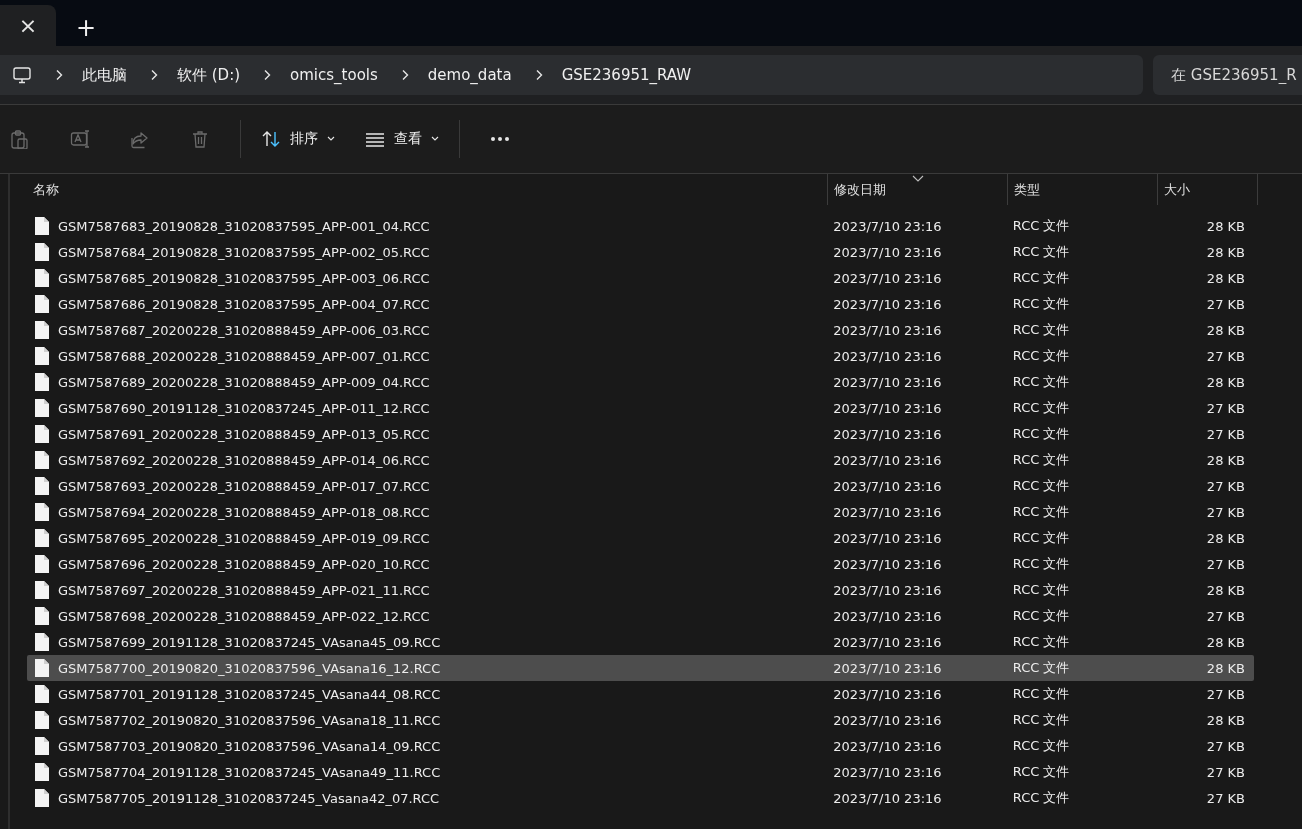 This screenshot has height=829, width=1302. I want to click on file-row: GSM7587697_20200228_31020888459_APP-021_11.RCC 2023/7/10 23:16 RCC 文件 28 KB, so click(640, 590).